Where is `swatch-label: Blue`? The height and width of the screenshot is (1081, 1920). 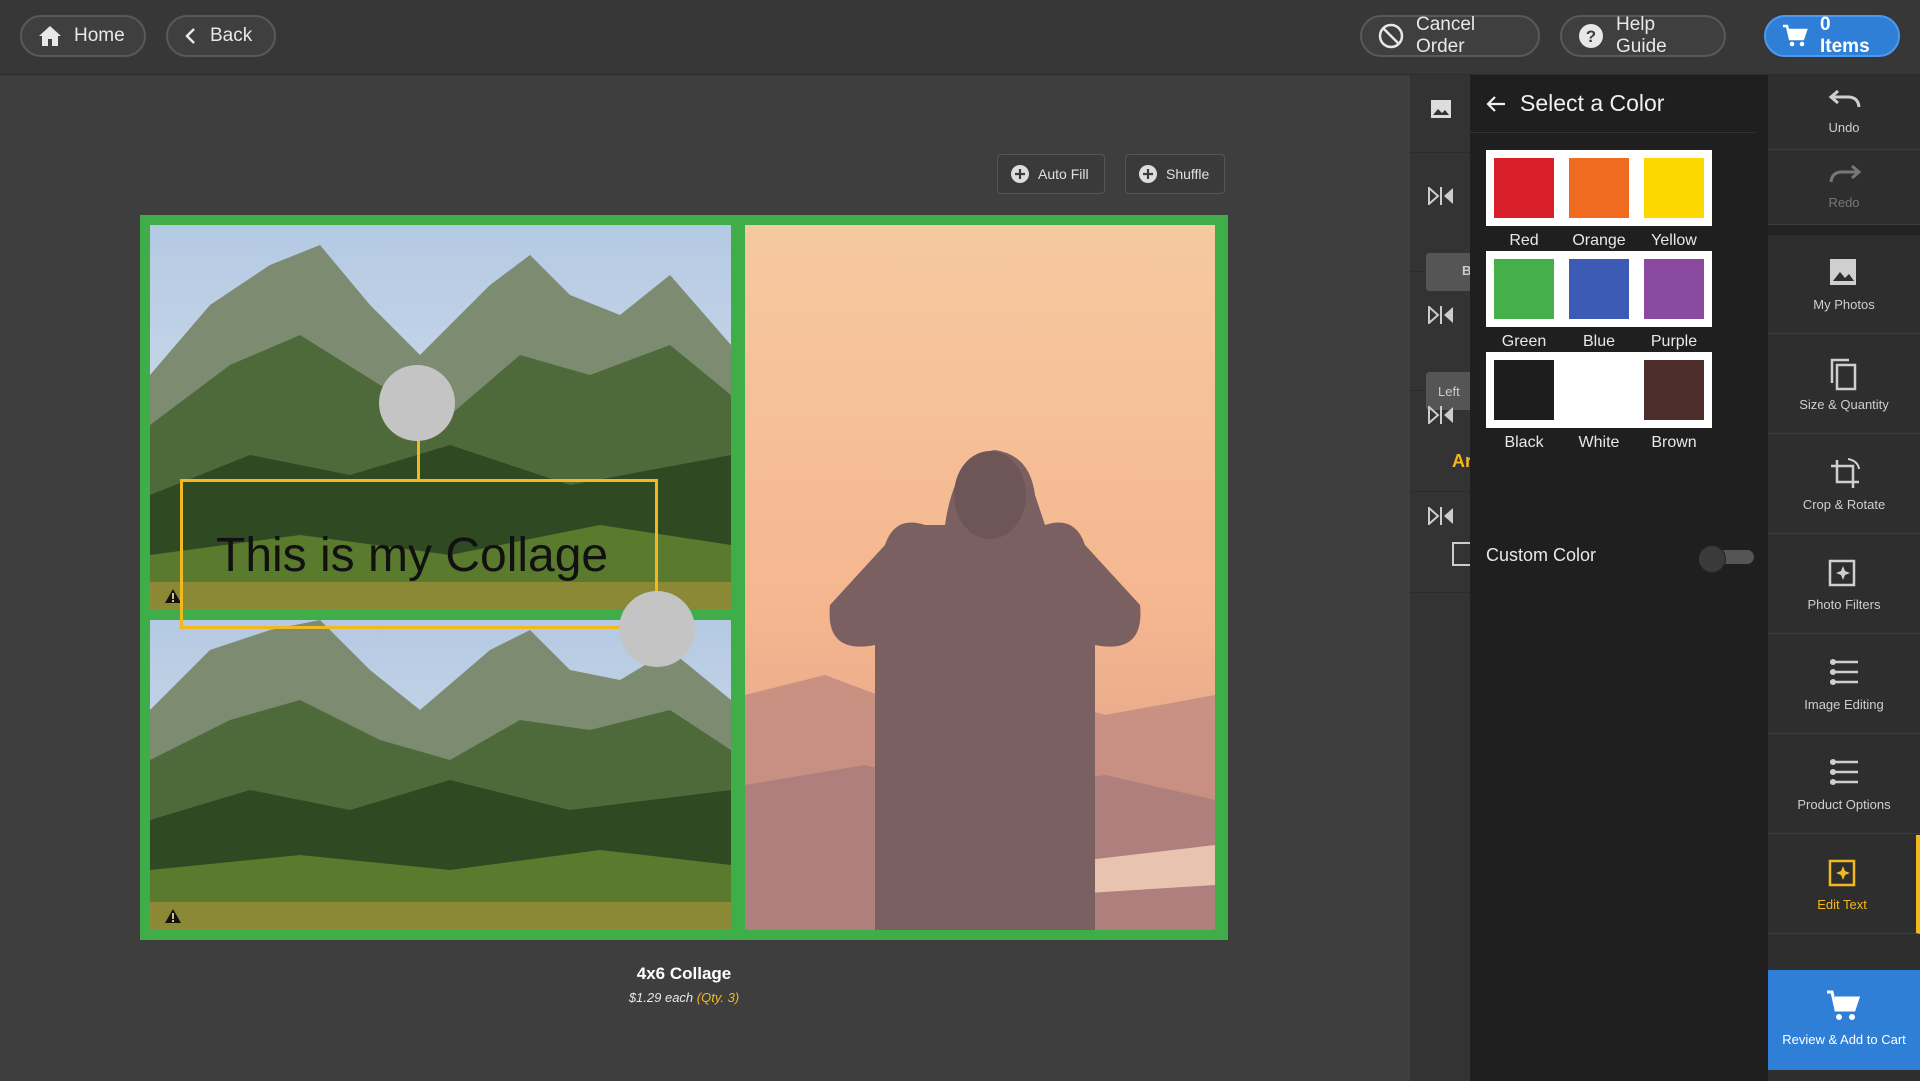 swatch-label: Blue is located at coordinates (1599, 341).